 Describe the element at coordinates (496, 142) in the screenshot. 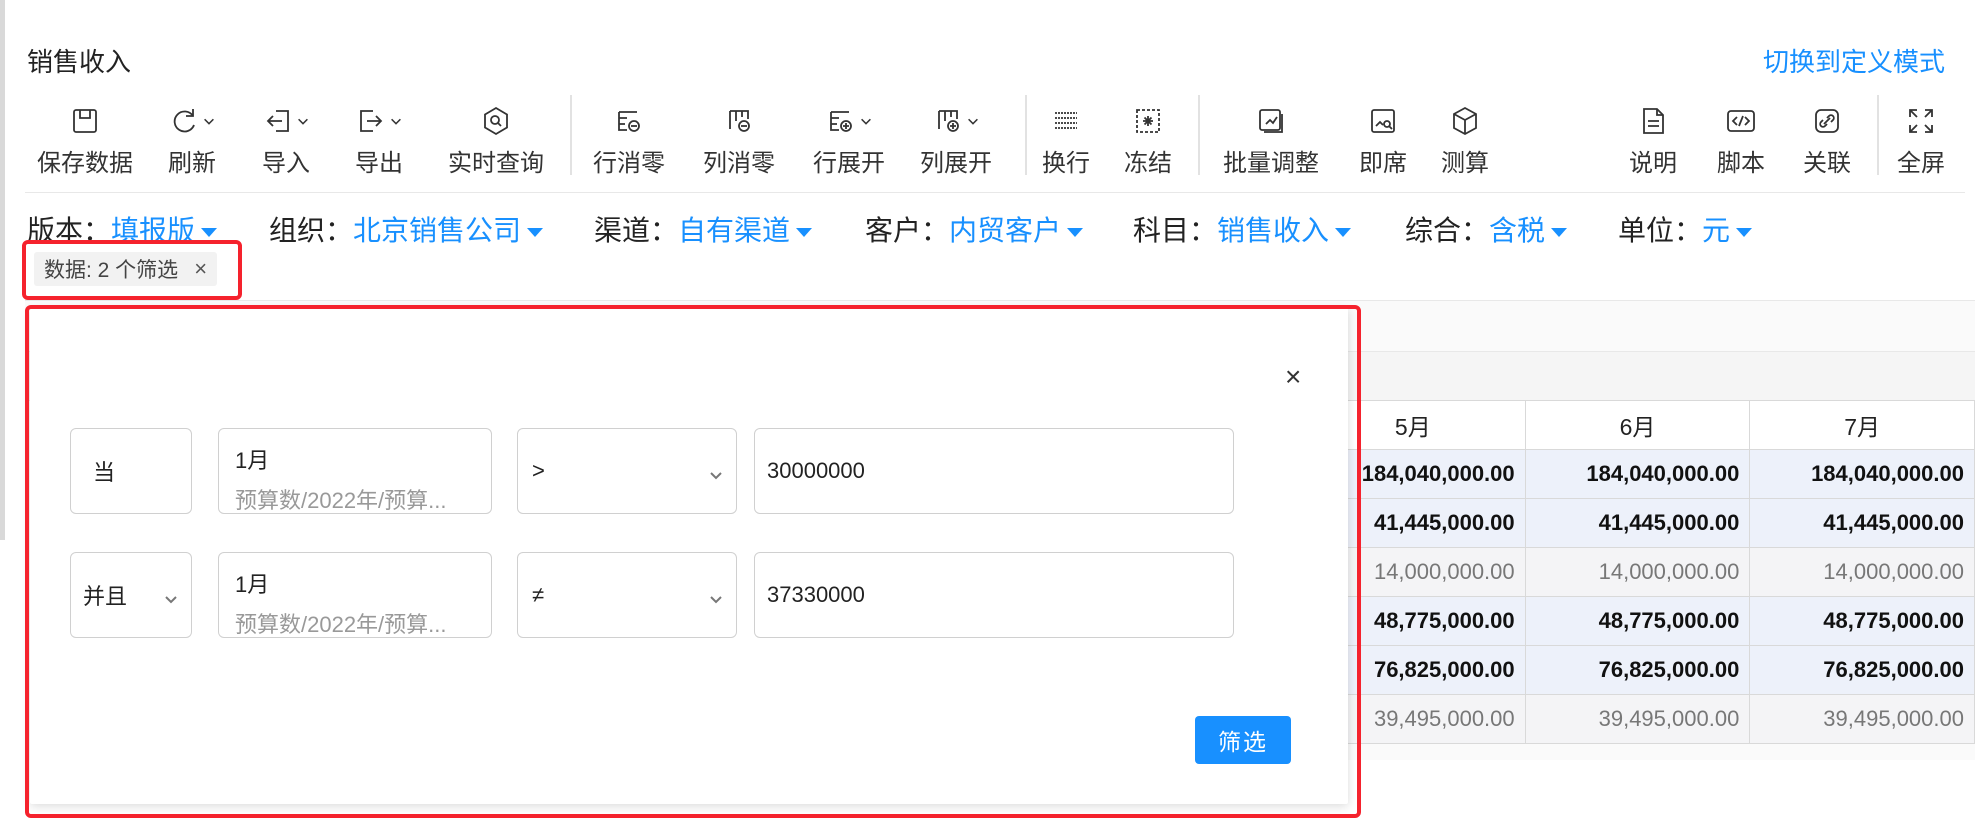

I see `realtime-query-button: 实时查询` at that location.